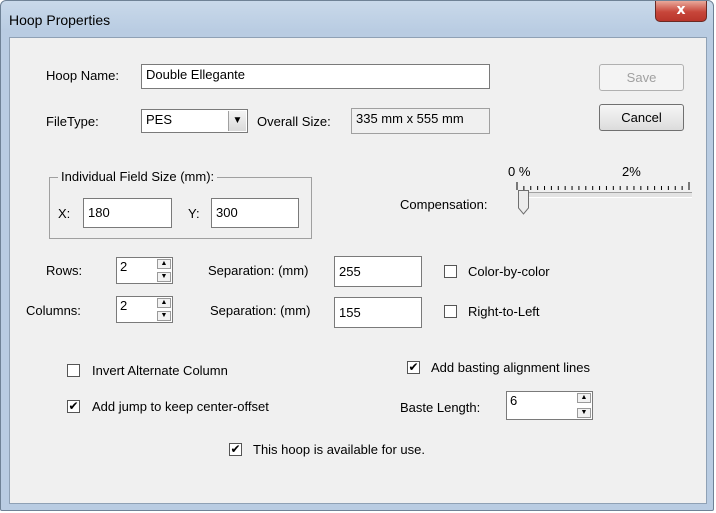  Describe the element at coordinates (53, 310) in the screenshot. I see `columns-label: Columns:` at that location.